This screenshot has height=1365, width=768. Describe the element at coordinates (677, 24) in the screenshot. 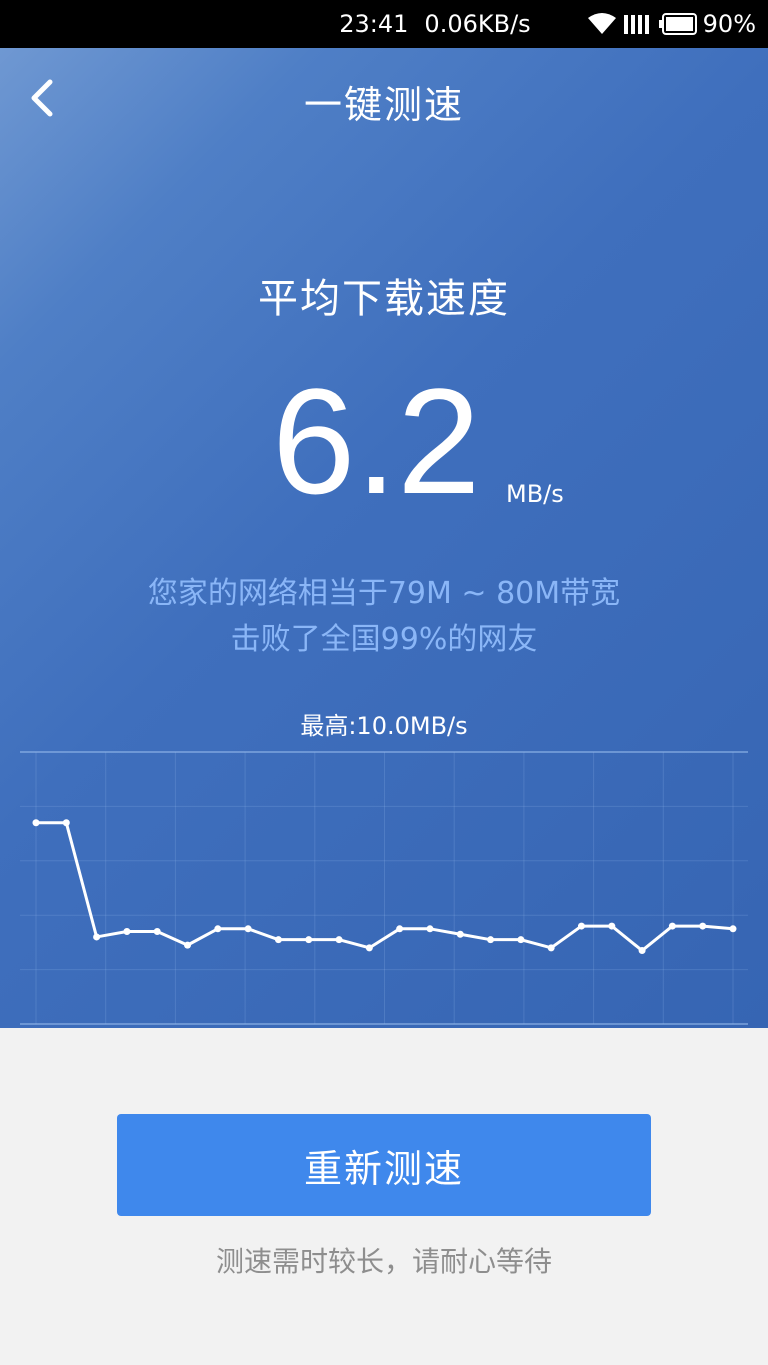

I see `battery-icon` at that location.